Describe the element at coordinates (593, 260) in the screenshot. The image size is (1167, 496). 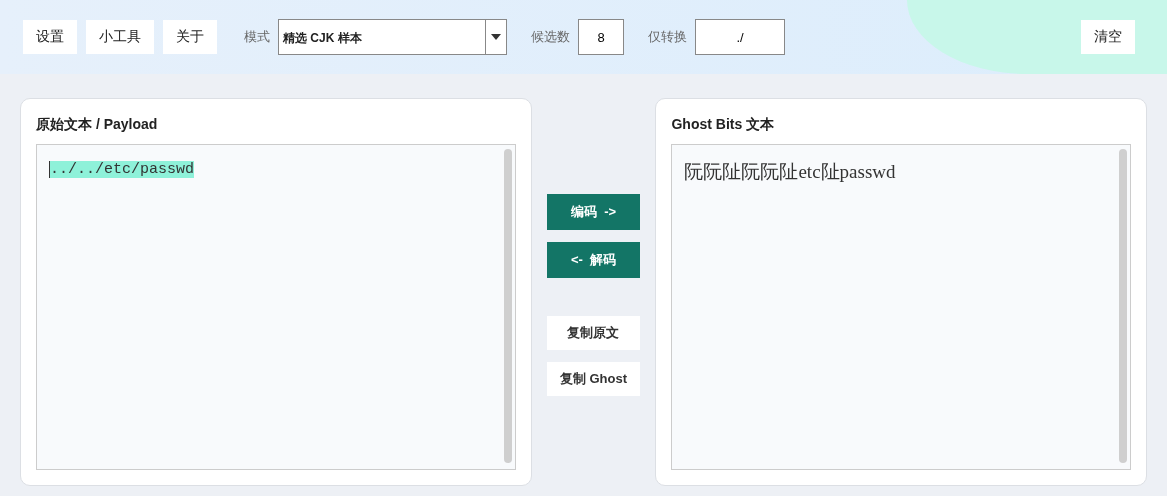
I see `action-button: <- 解码` at that location.